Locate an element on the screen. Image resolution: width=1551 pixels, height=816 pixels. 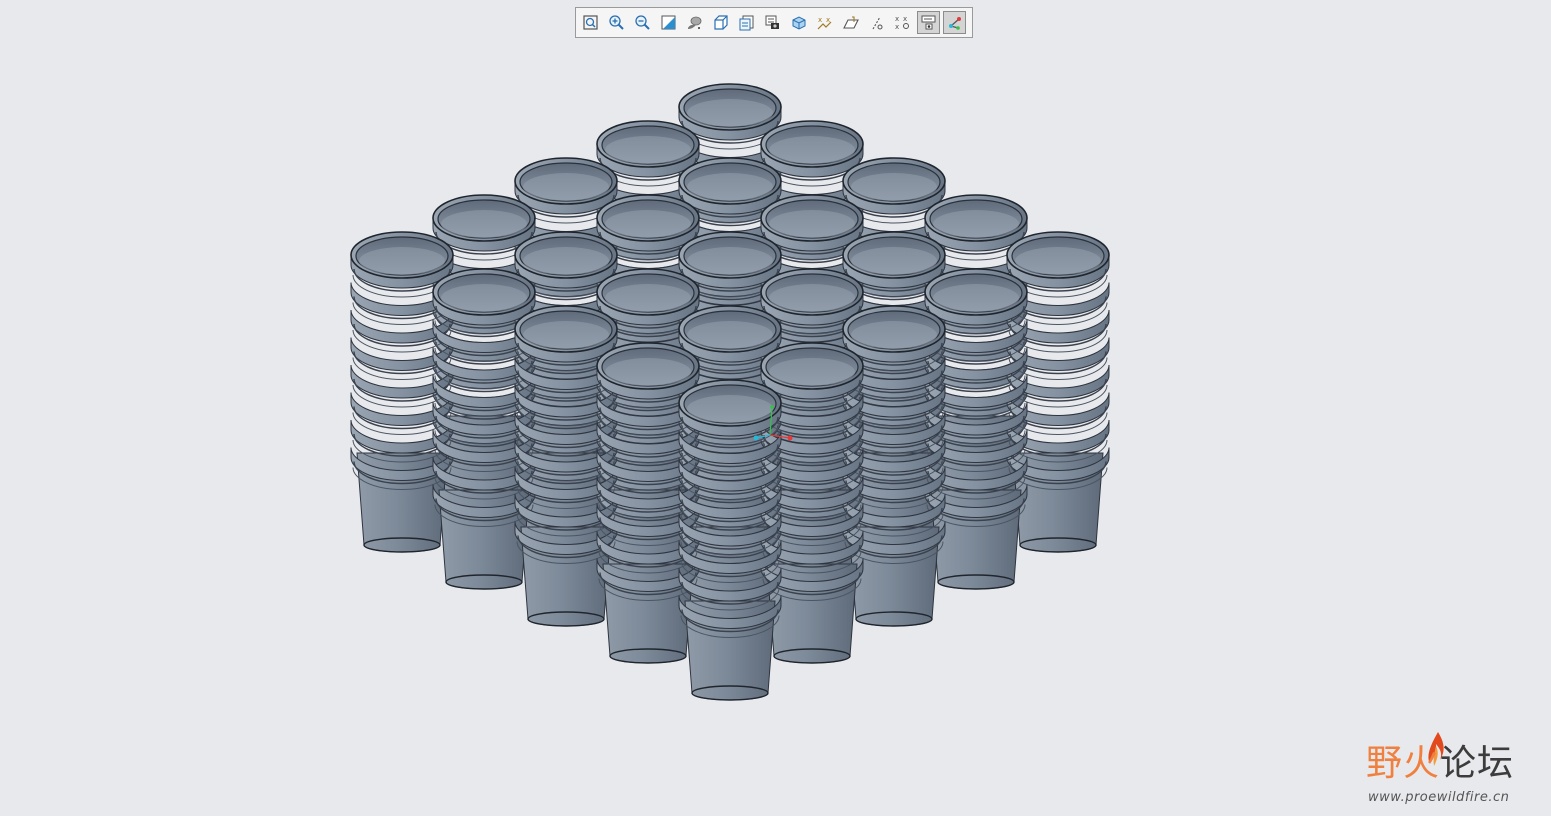
axis-display-button is located at coordinates (876, 22).